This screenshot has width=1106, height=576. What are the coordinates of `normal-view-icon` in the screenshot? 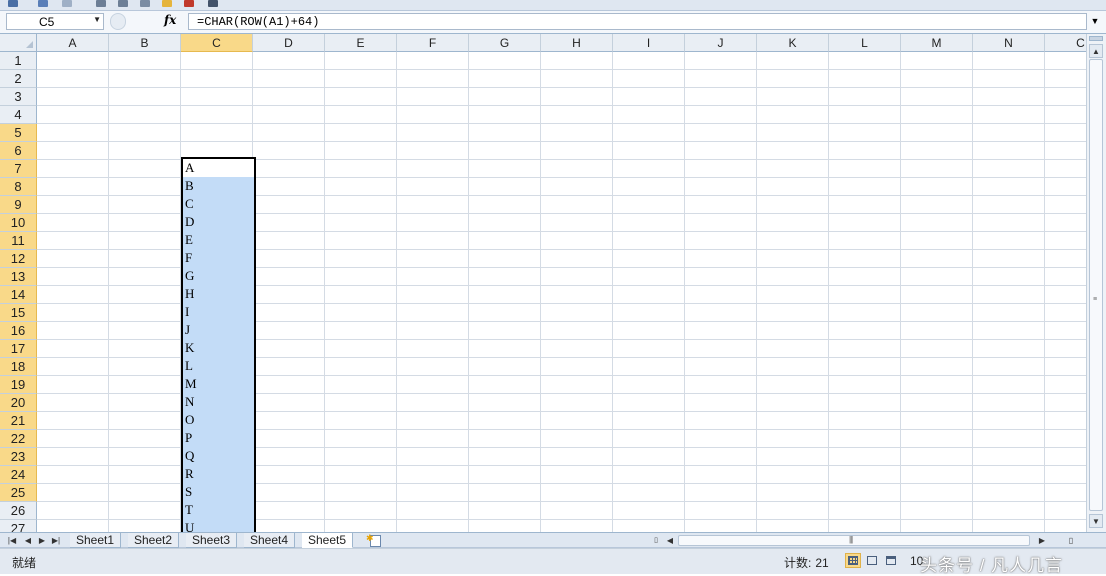 It's located at (853, 560).